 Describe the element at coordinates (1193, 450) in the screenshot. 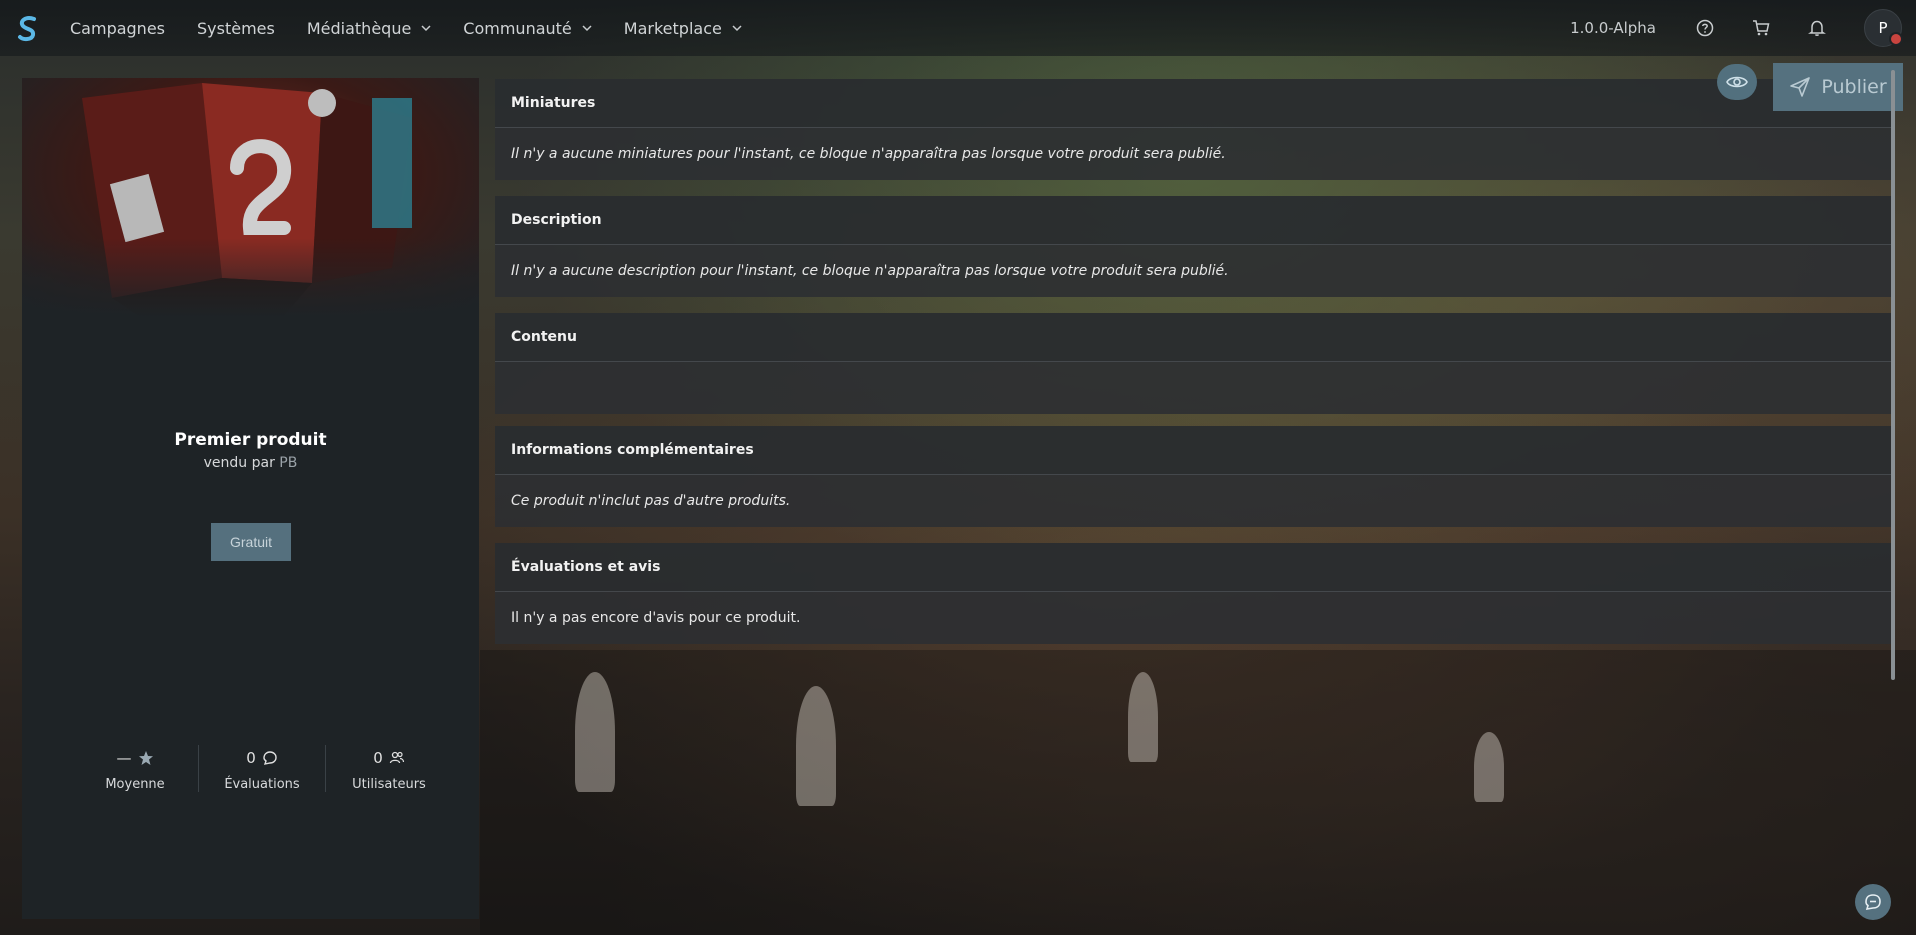

I see `section-title: Informations complémentaires` at that location.